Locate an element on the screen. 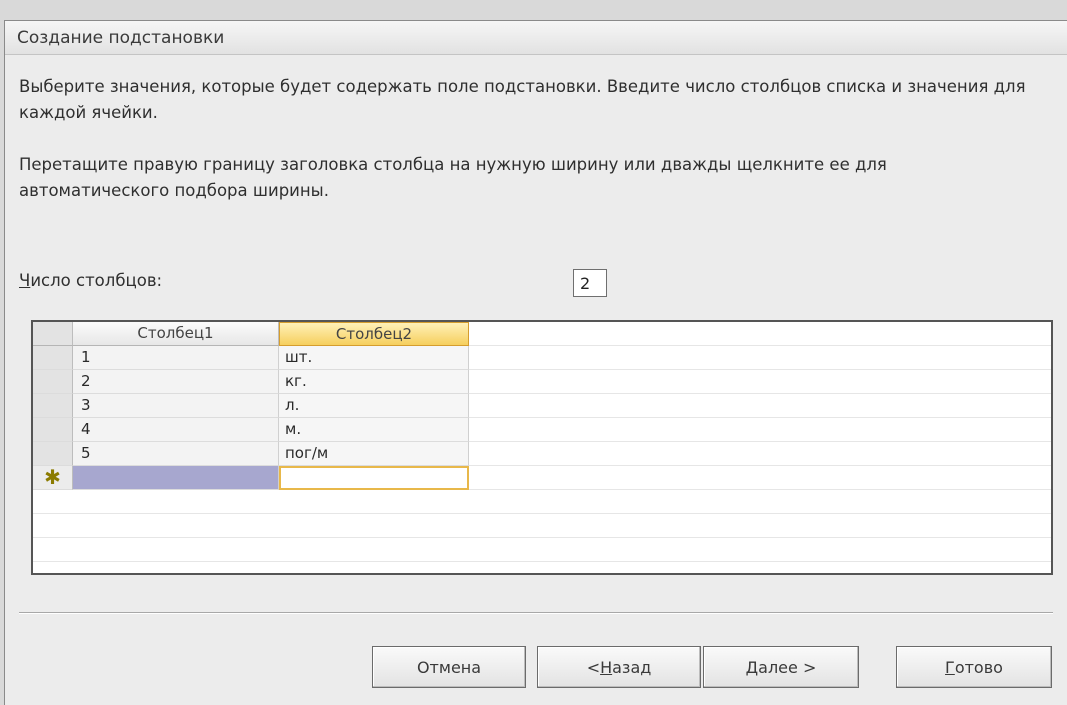 The width and height of the screenshot is (1067, 705). grid-cell-r1-c2: шт. is located at coordinates (374, 358).